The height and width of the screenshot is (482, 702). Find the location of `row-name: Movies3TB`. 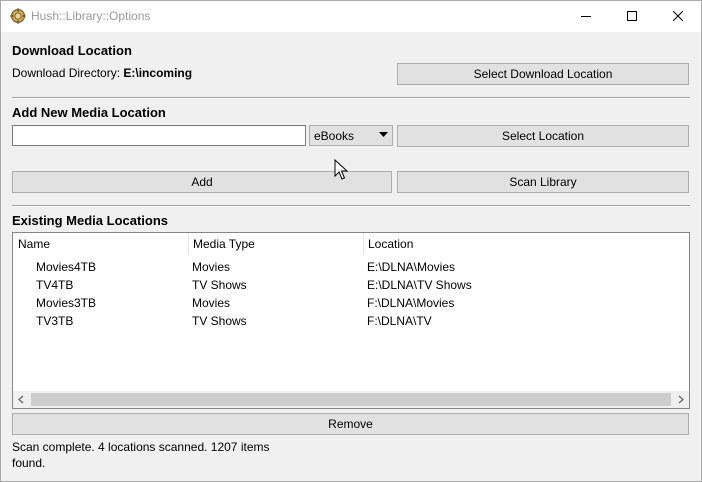

row-name: Movies3TB is located at coordinates (66, 303).